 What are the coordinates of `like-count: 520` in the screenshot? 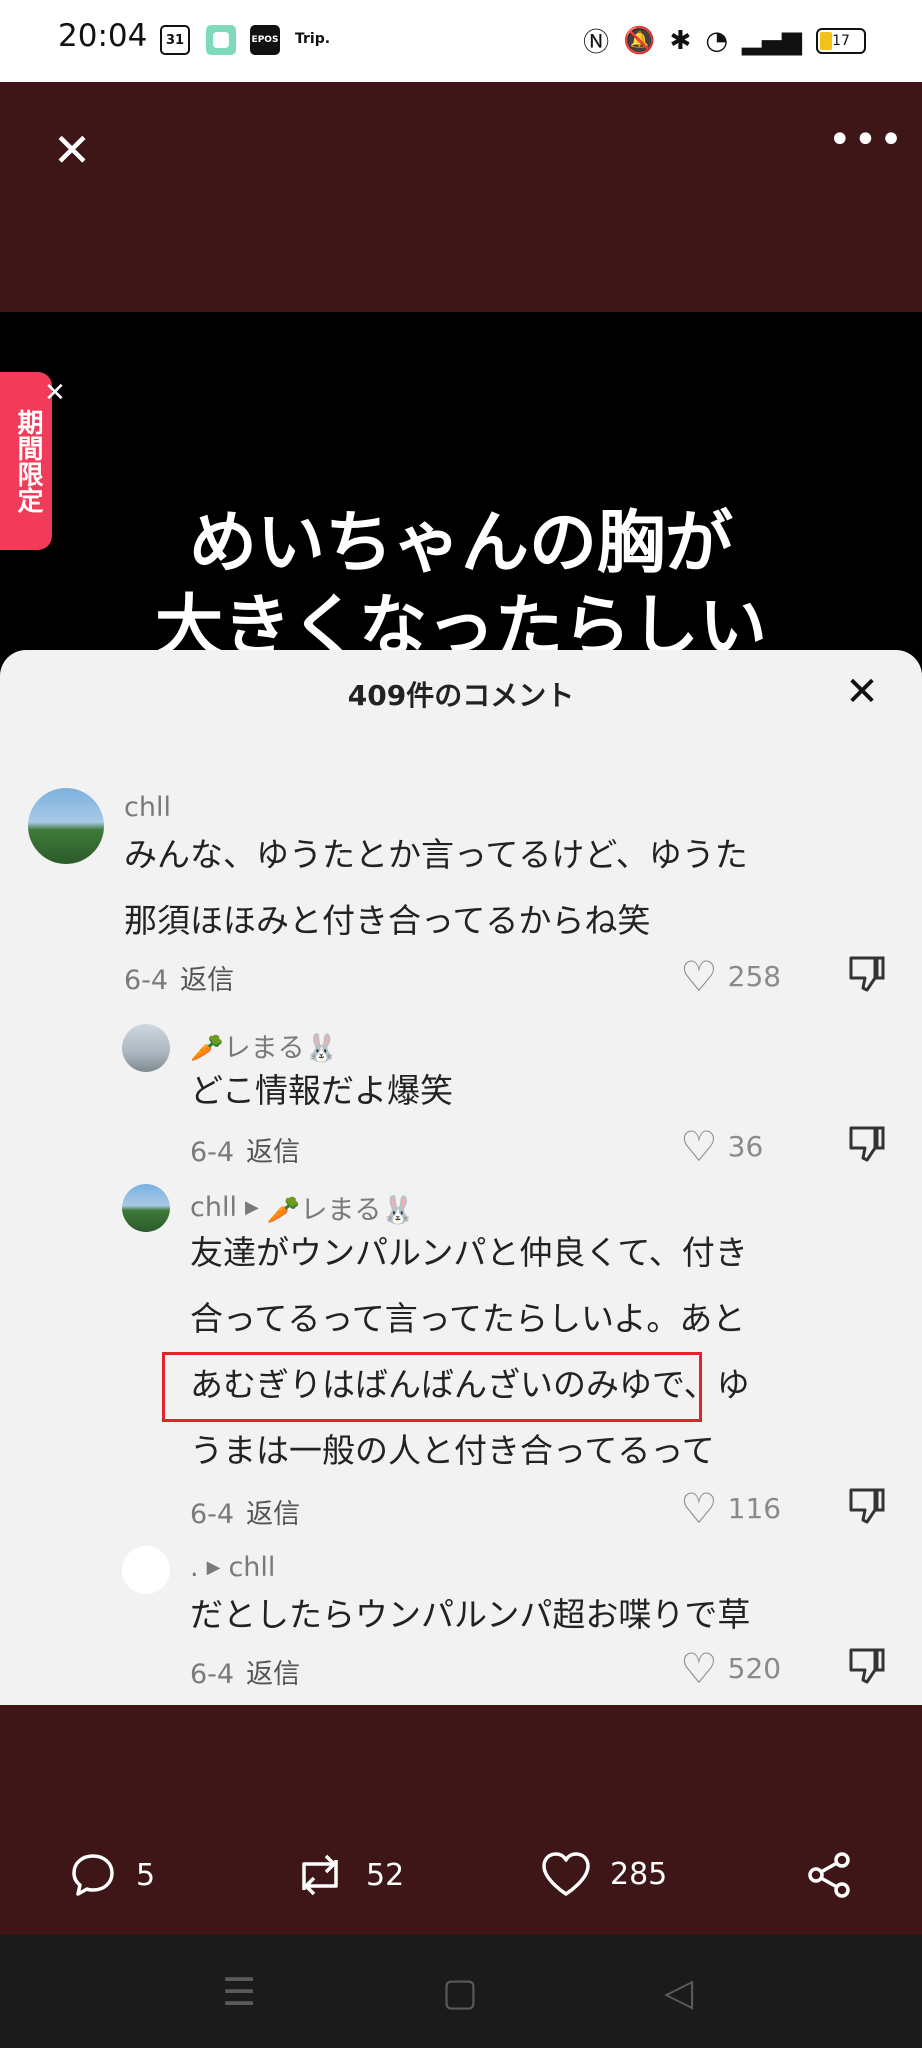 It's located at (754, 1668).